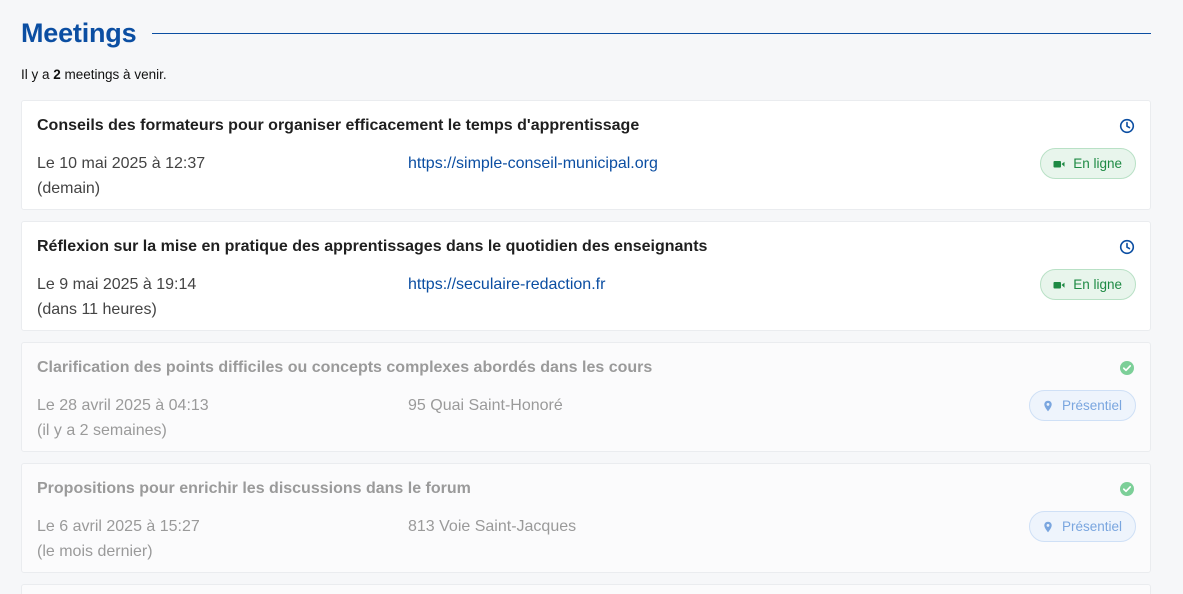 This screenshot has height=594, width=1183. Describe the element at coordinates (485, 418) in the screenshot. I see `meeting-location-block: 95 Quai Saint-Honoré` at that location.